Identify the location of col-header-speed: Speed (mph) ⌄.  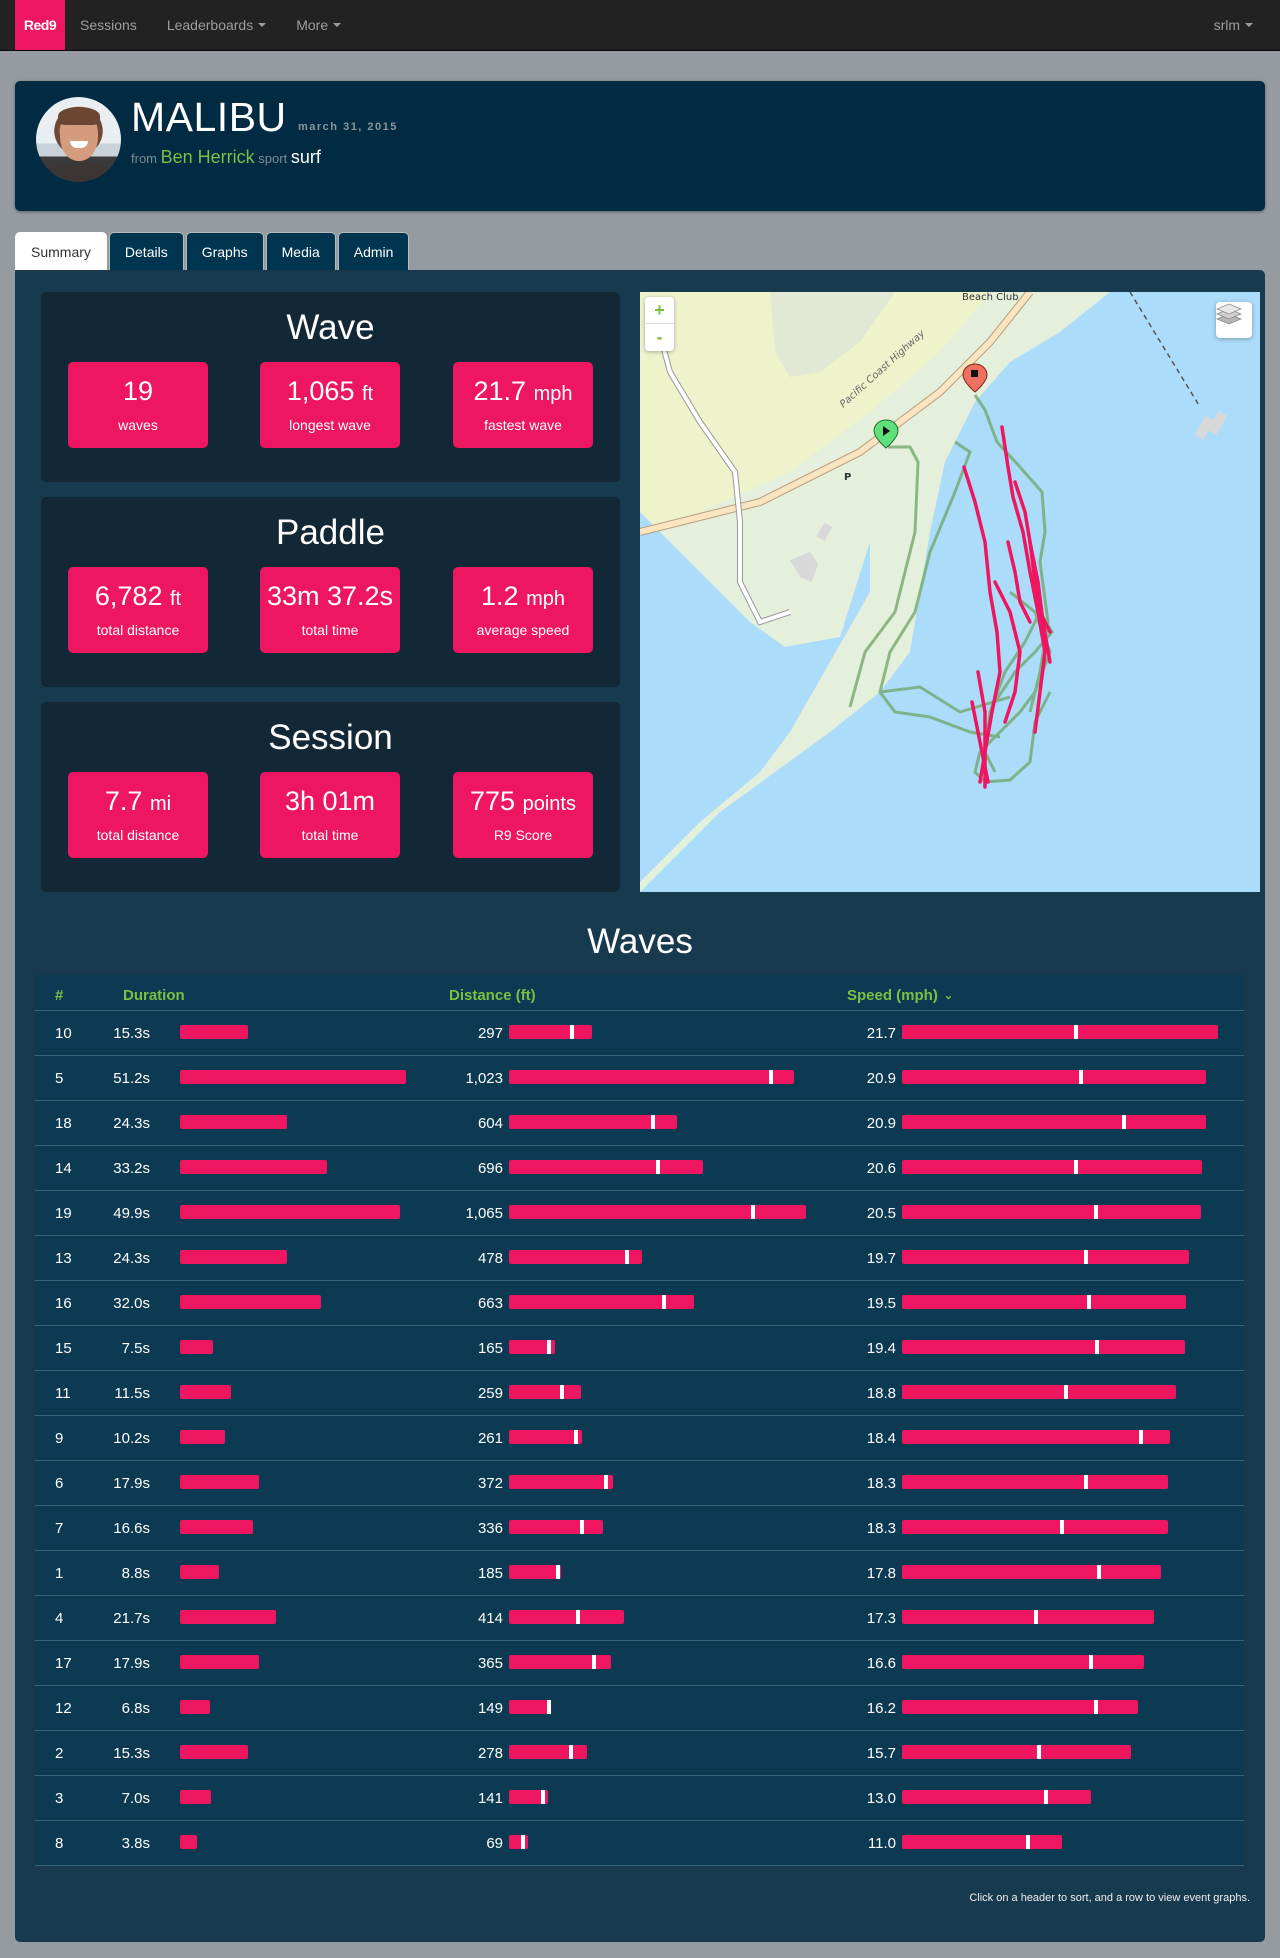
(900, 995).